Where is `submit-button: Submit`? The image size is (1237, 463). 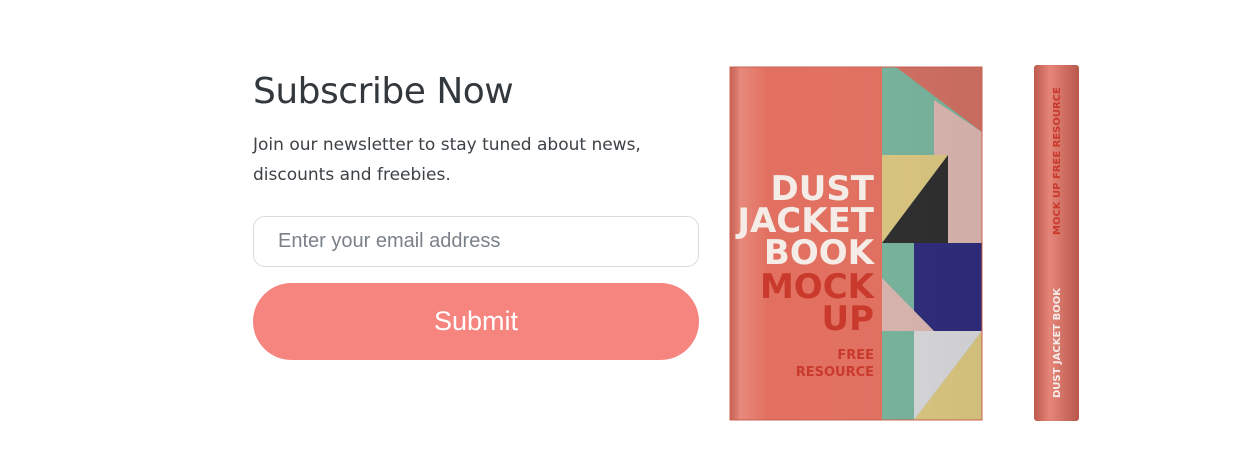 submit-button: Submit is located at coordinates (476, 321).